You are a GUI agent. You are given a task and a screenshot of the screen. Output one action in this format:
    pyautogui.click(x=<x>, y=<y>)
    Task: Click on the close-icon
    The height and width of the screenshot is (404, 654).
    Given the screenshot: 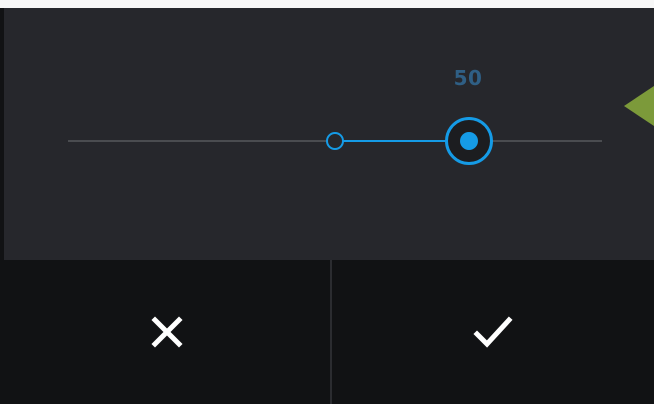 What is the action you would take?
    pyautogui.click(x=167, y=332)
    